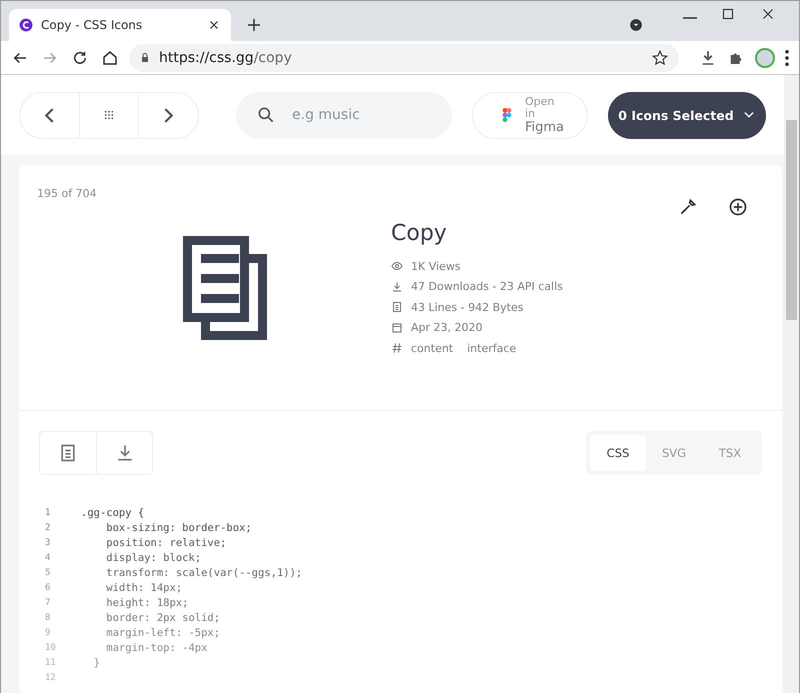  I want to click on add-circle-icon, so click(738, 207).